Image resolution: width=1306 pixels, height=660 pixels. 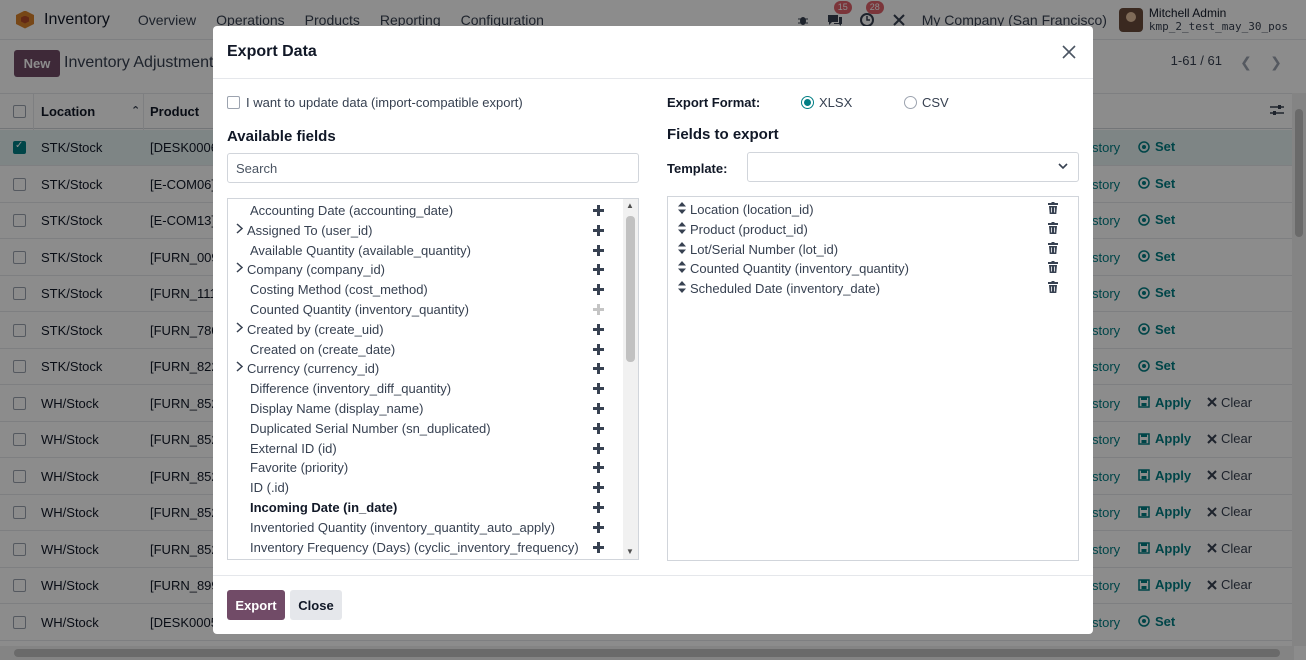 I want to click on available-field-label: Accounting Date (accounting_date), so click(x=352, y=210).